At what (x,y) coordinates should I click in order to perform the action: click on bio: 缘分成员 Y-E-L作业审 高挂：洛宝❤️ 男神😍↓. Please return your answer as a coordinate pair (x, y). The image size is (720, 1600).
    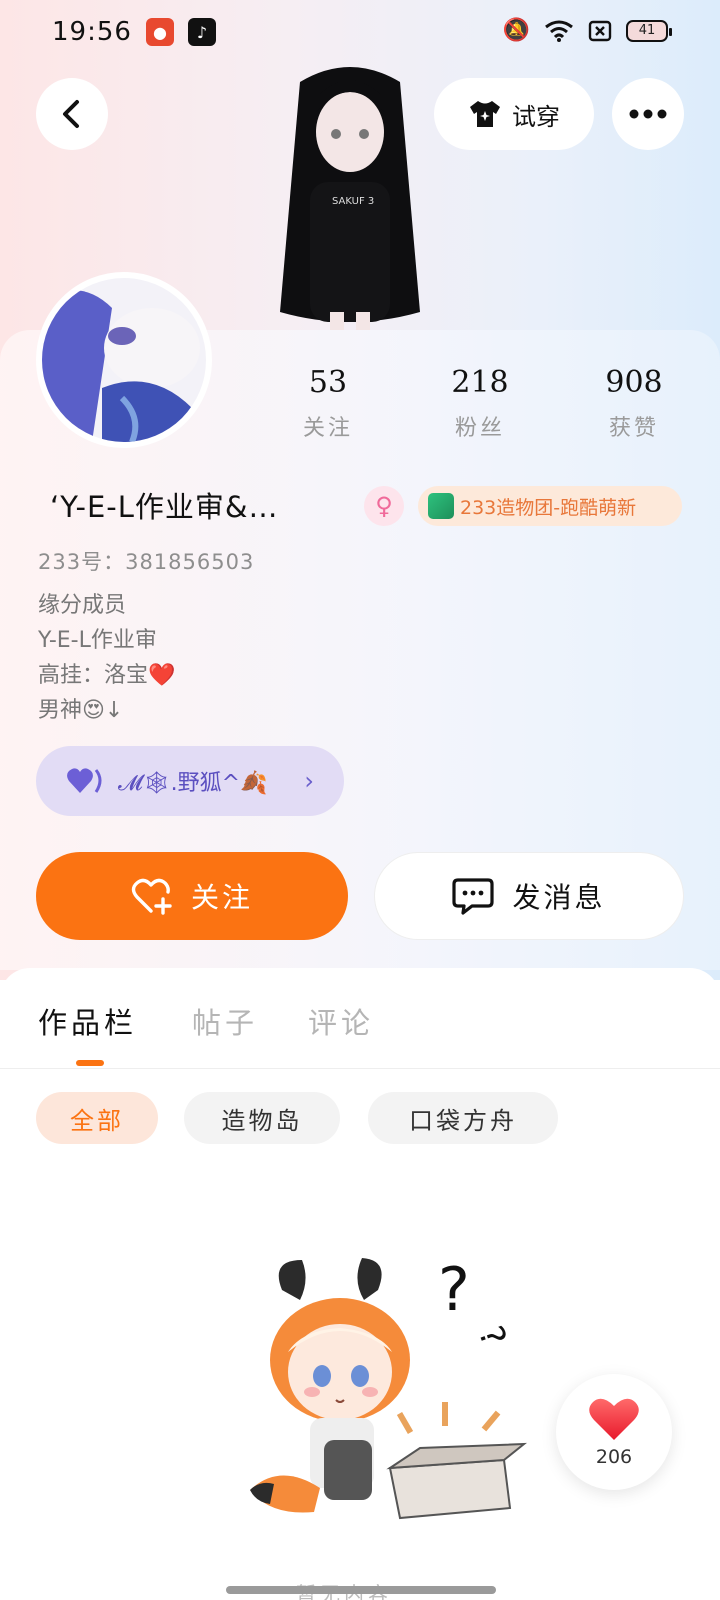
    Looking at the image, I should click on (106, 658).